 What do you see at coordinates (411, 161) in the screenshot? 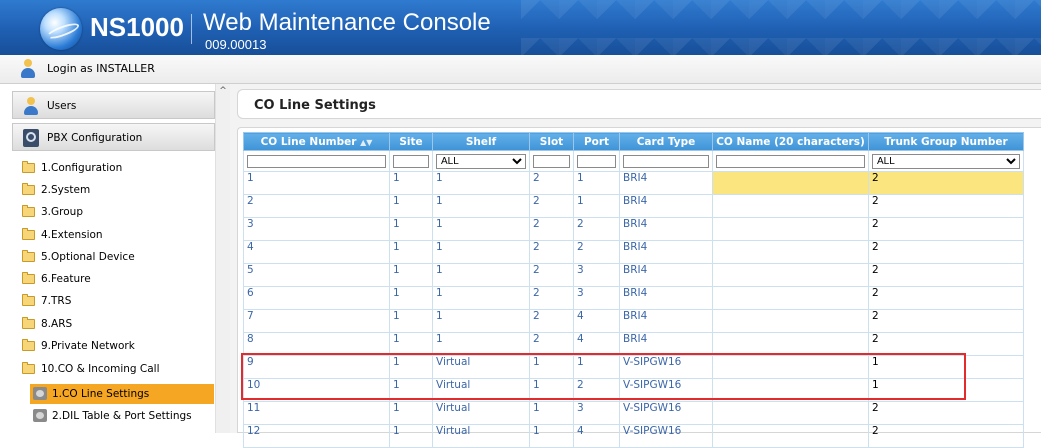
I see `filter-site-input` at bounding box center [411, 161].